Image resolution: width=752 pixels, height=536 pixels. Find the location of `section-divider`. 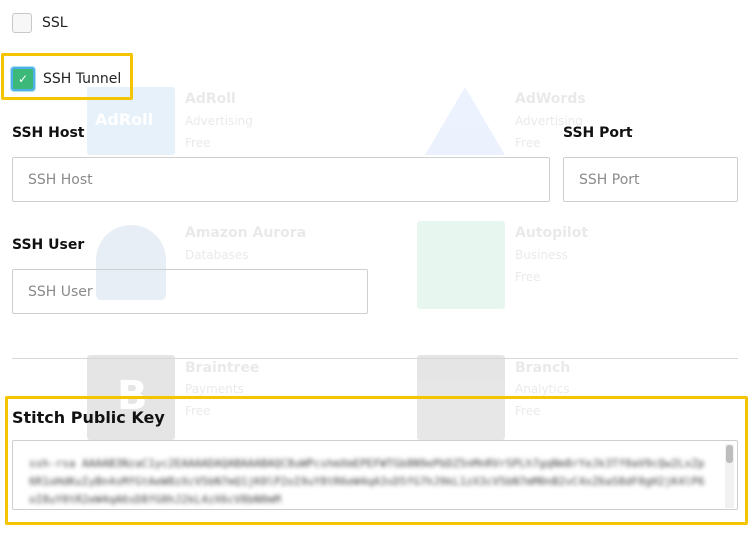

section-divider is located at coordinates (375, 358).